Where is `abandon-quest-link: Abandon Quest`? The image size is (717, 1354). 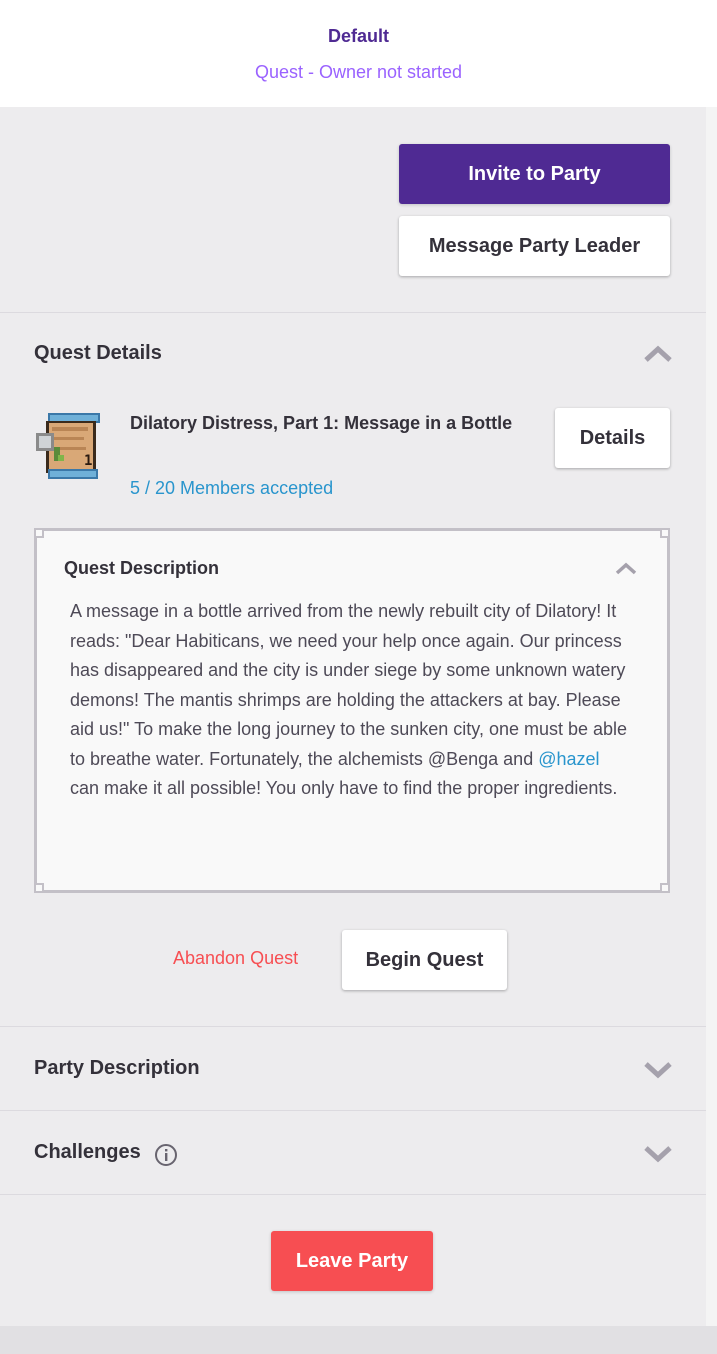
abandon-quest-link: Abandon Quest is located at coordinates (235, 958).